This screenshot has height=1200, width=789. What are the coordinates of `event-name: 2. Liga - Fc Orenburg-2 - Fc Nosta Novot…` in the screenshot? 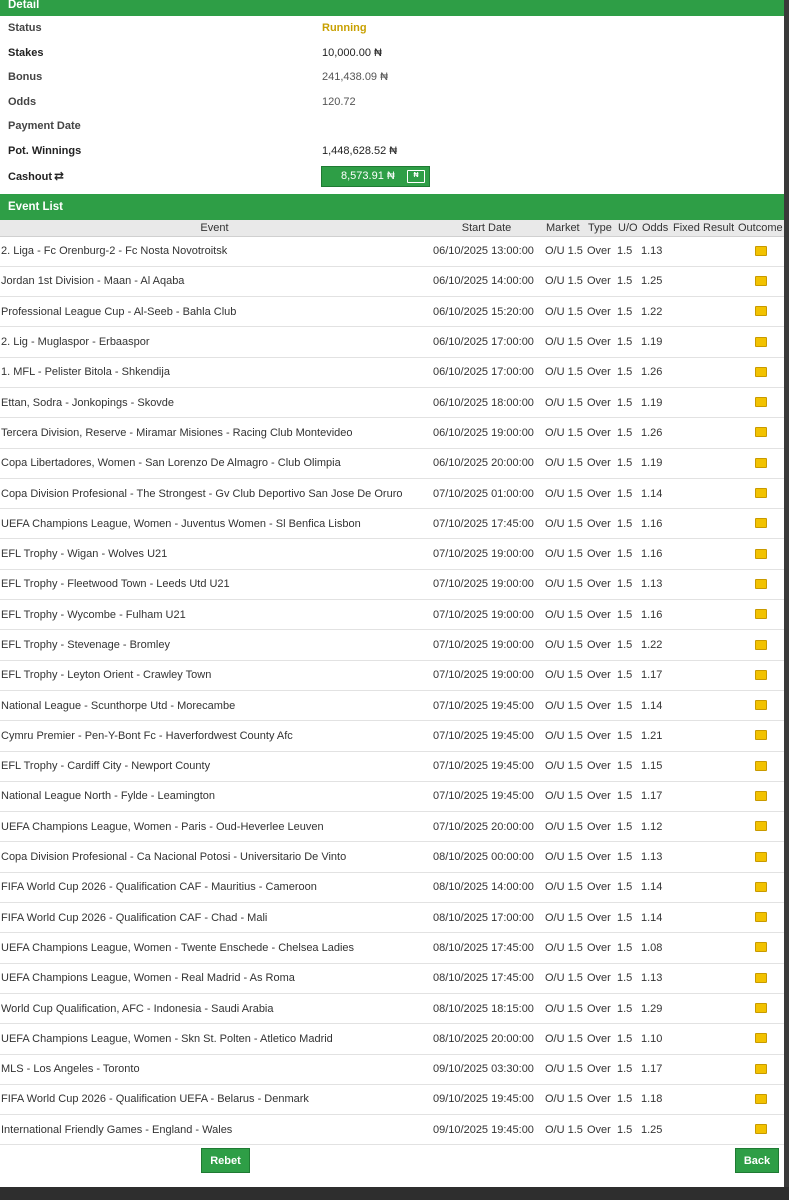 It's located at (213, 251).